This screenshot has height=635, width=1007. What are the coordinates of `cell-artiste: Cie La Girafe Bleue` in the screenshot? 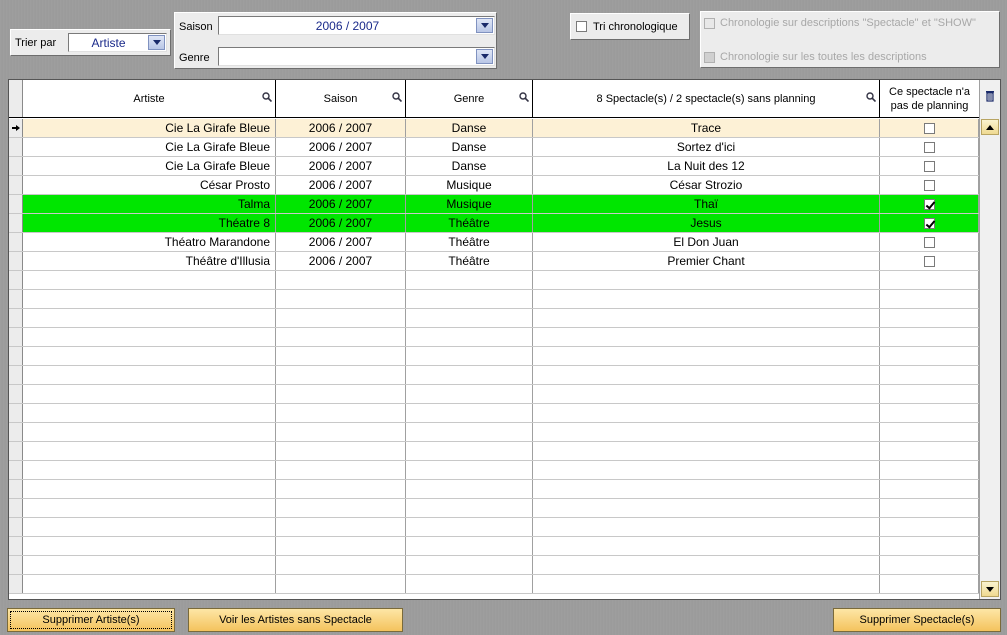 It's located at (149, 147).